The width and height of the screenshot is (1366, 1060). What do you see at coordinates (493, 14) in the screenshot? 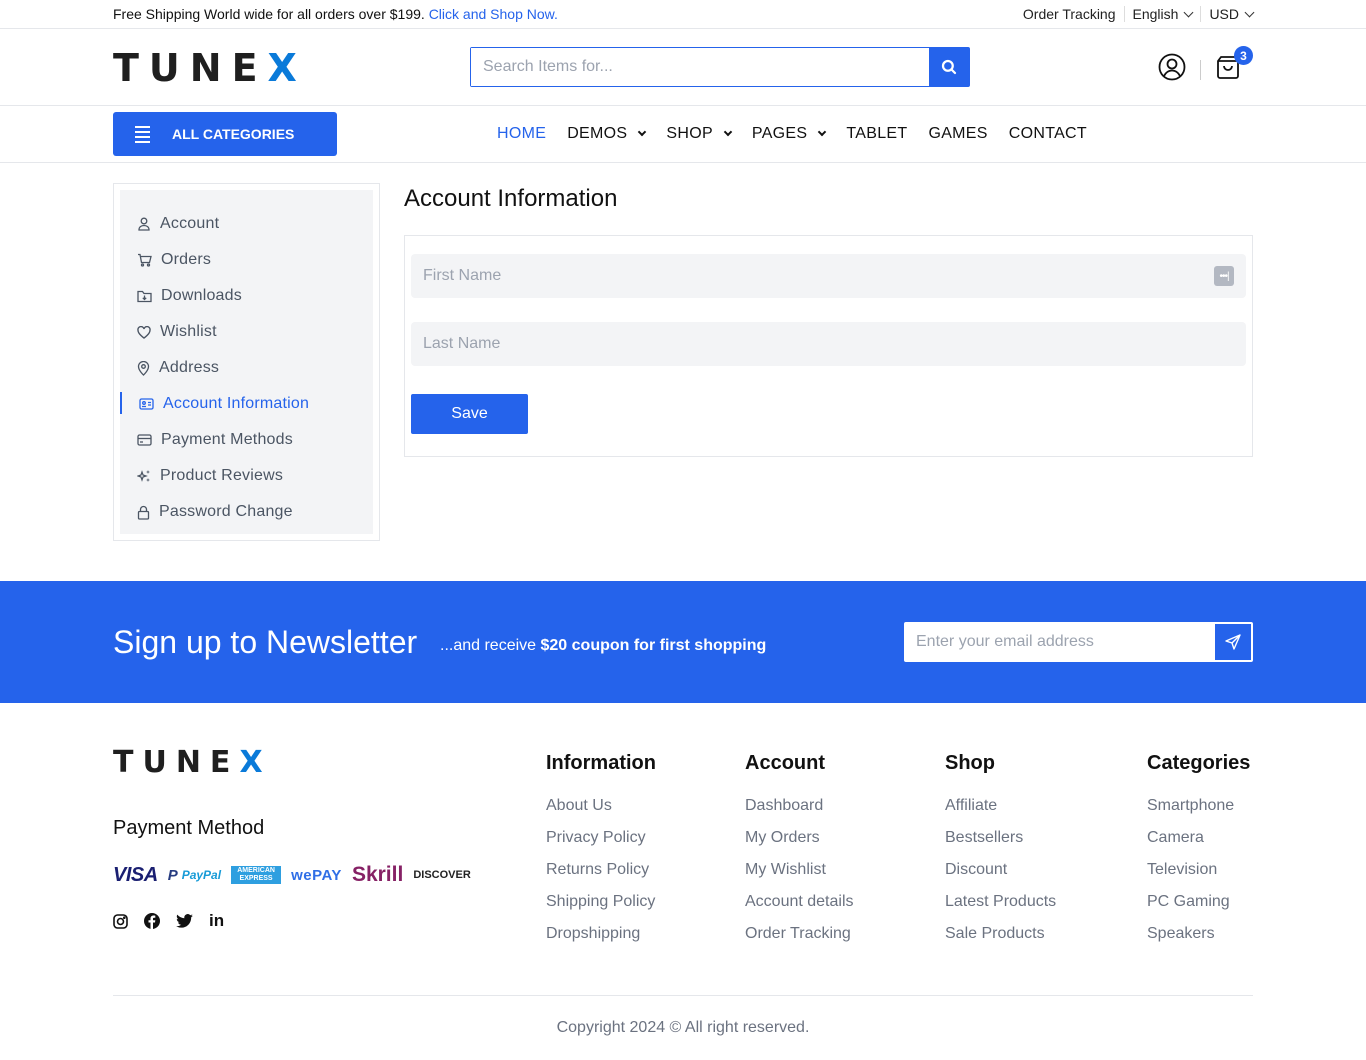
I see `shop-now-link: Click and Shop Now.` at bounding box center [493, 14].